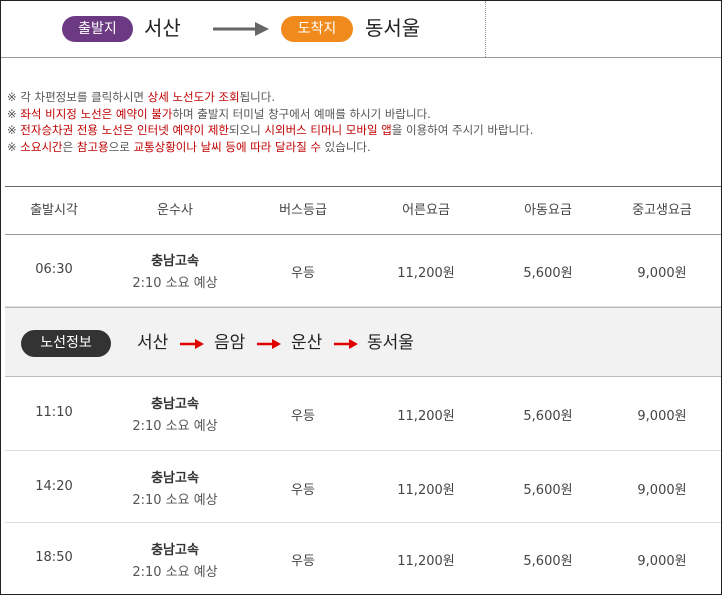  Describe the element at coordinates (301, 113) in the screenshot. I see `notice-text: 하며 출발지 터미널 창구에서 예매를 하시기 바랍니다.` at that location.